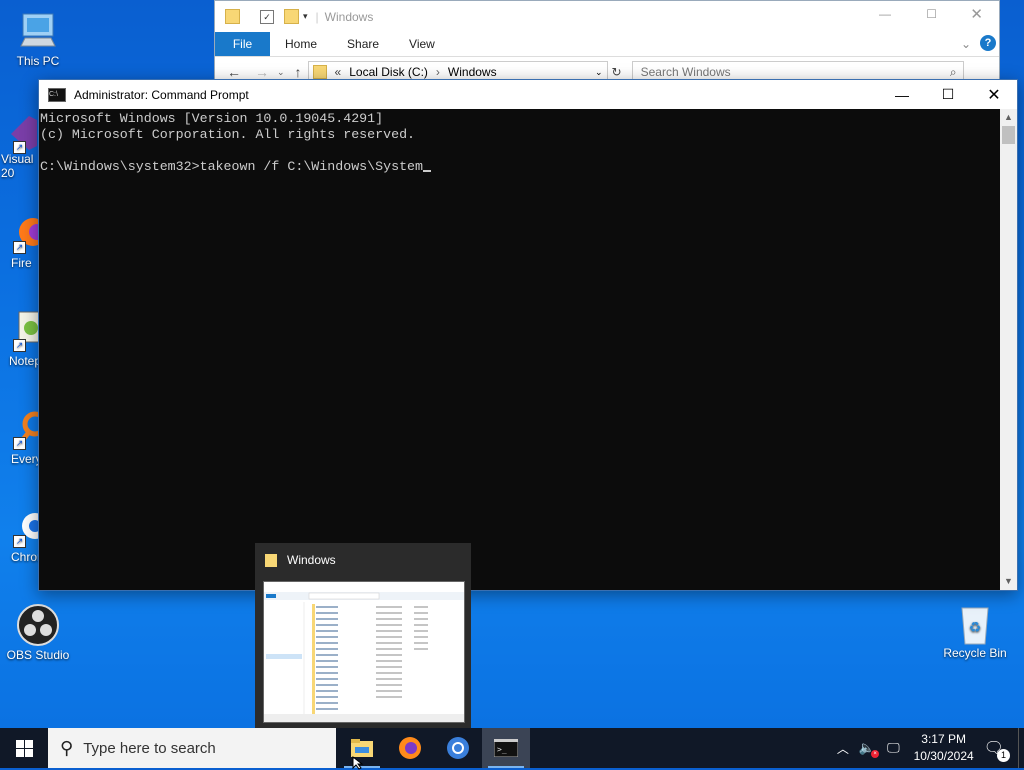 Image resolution: width=1024 pixels, height=770 pixels. Describe the element at coordinates (944, 748) in the screenshot. I see `taskbar-clock: 3:17 PM 10/30/2024` at that location.